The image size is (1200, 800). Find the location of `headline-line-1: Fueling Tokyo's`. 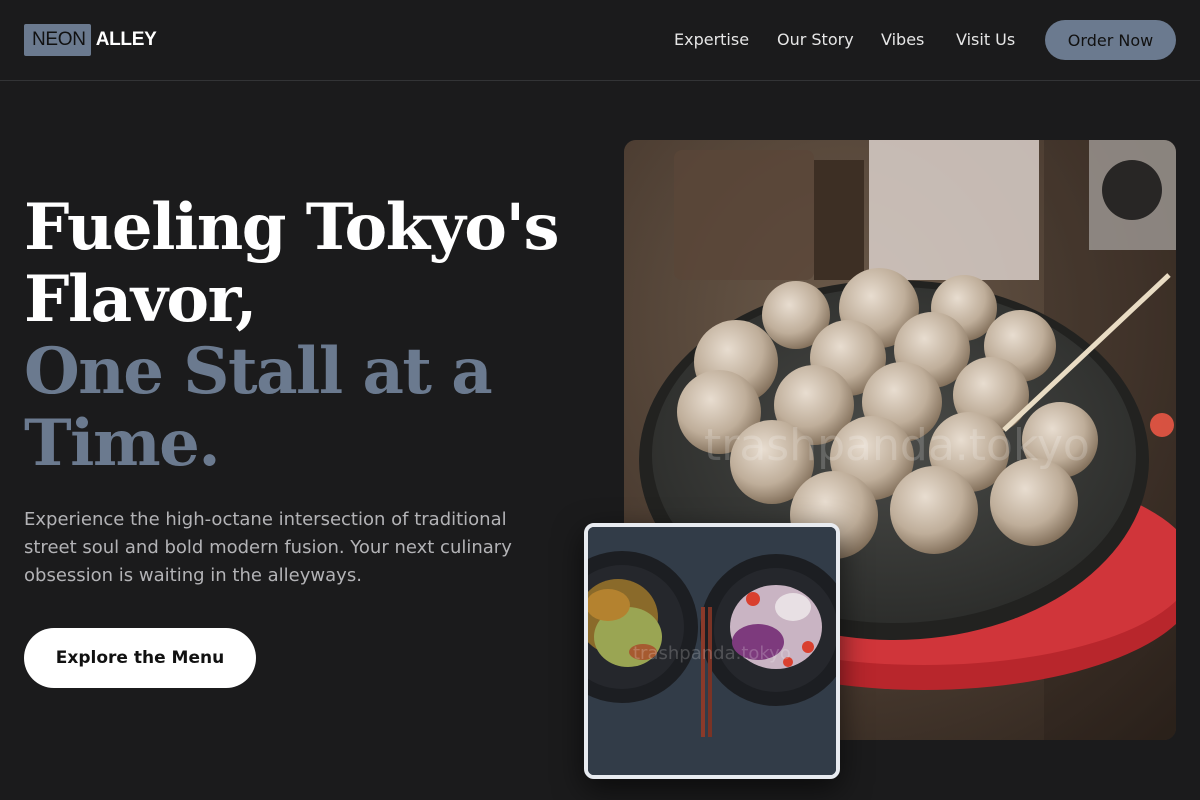

headline-line-1: Fueling Tokyo's is located at coordinates (292, 227).